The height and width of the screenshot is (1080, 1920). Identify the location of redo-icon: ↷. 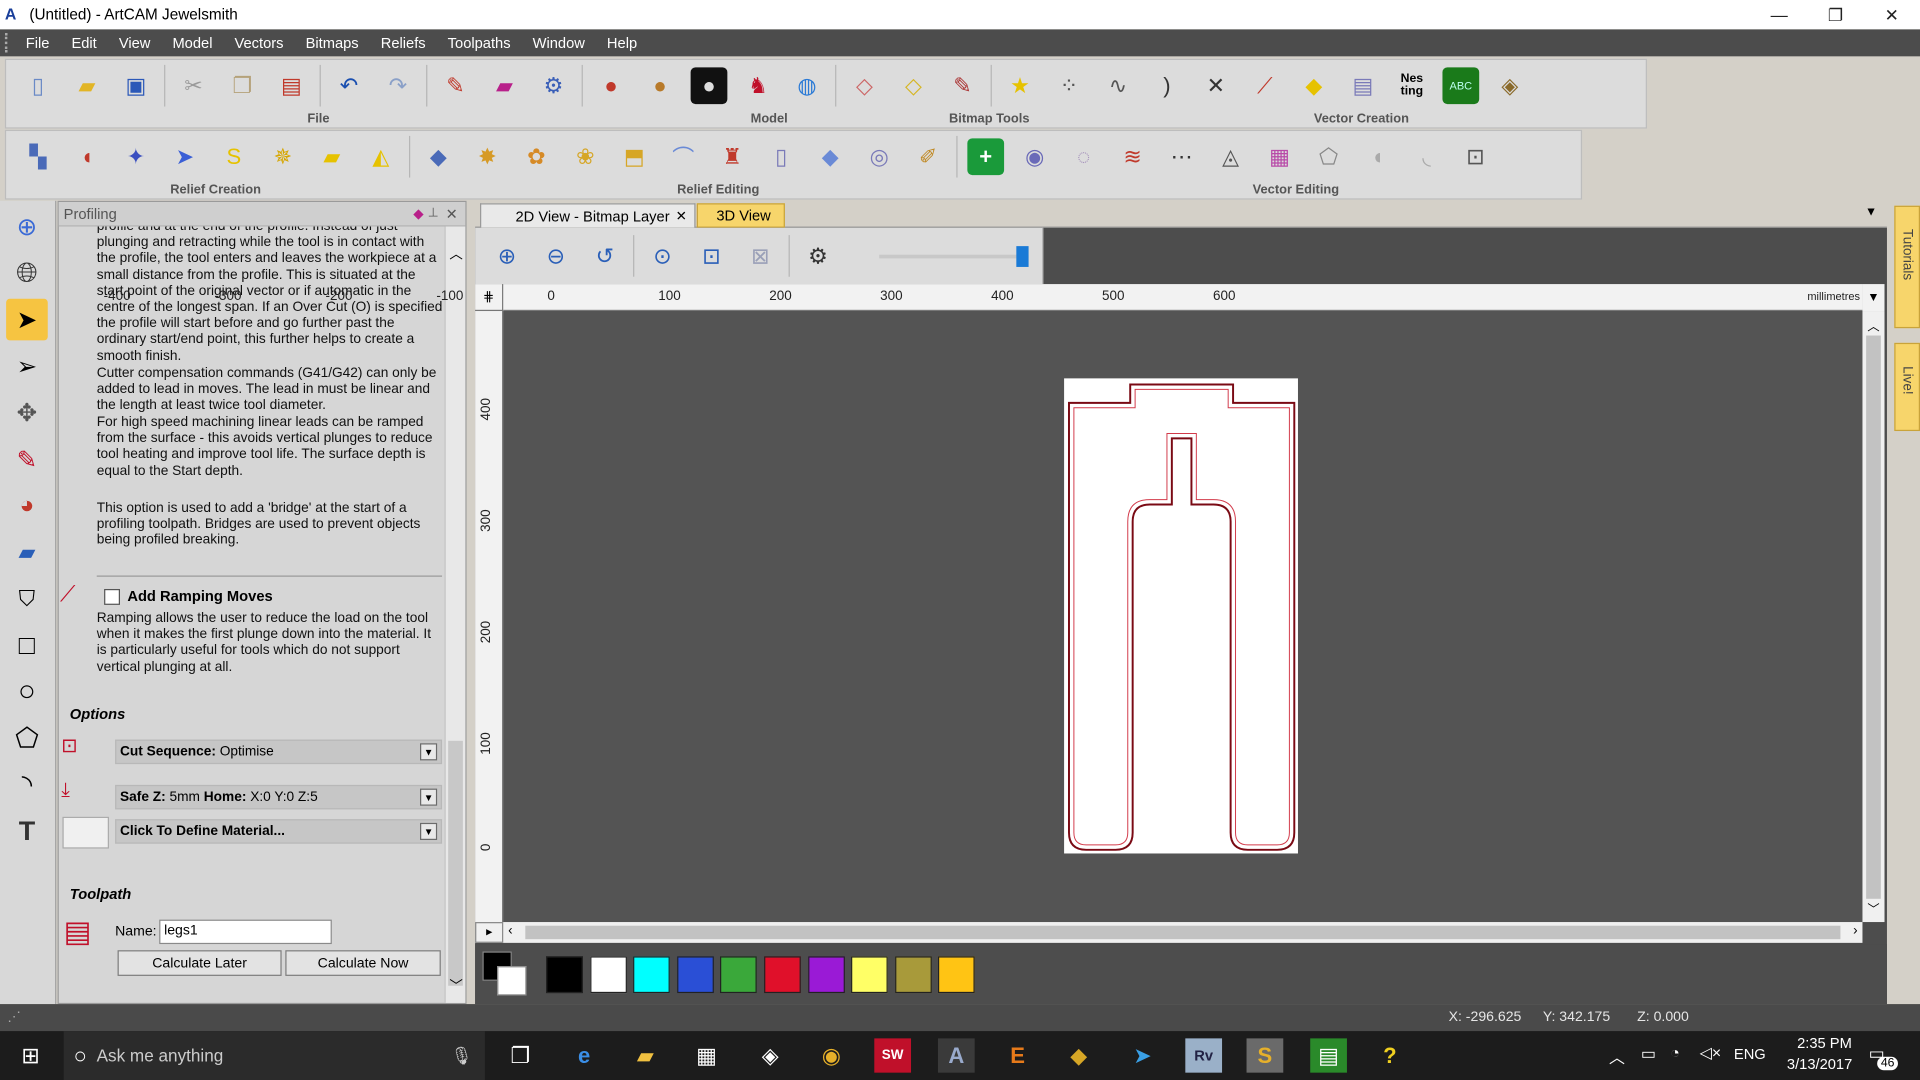
(398, 85).